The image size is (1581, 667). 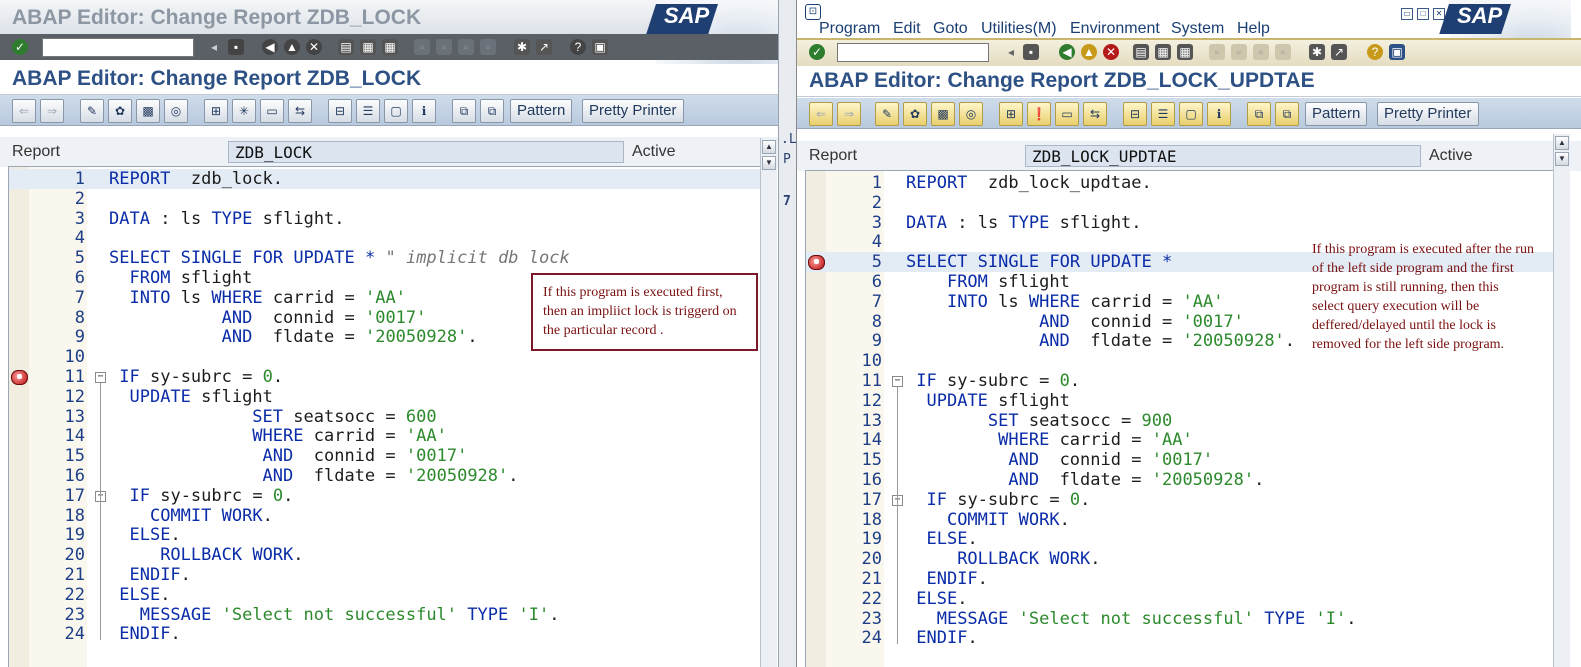 What do you see at coordinates (1375, 52) in the screenshot?
I see `help-icon: ?` at bounding box center [1375, 52].